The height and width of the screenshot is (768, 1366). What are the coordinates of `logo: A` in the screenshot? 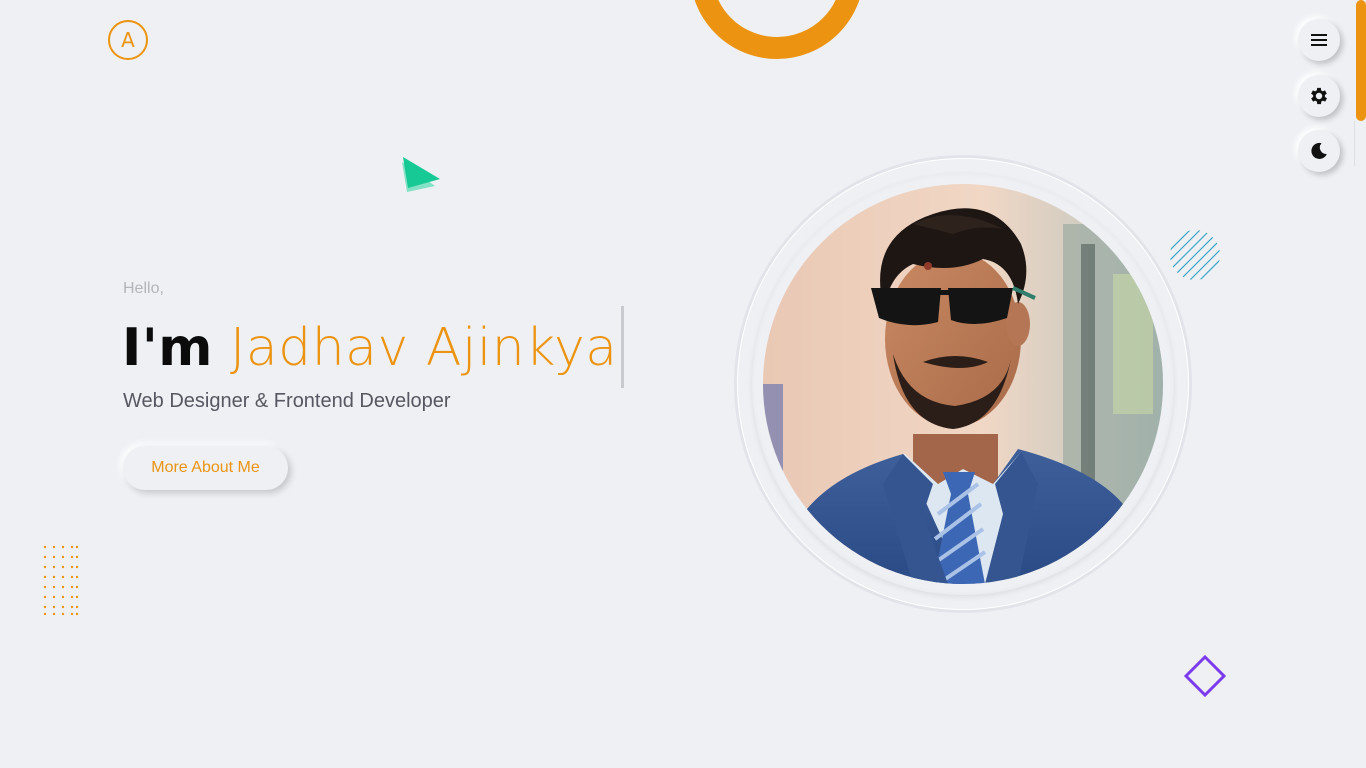 It's located at (128, 40).